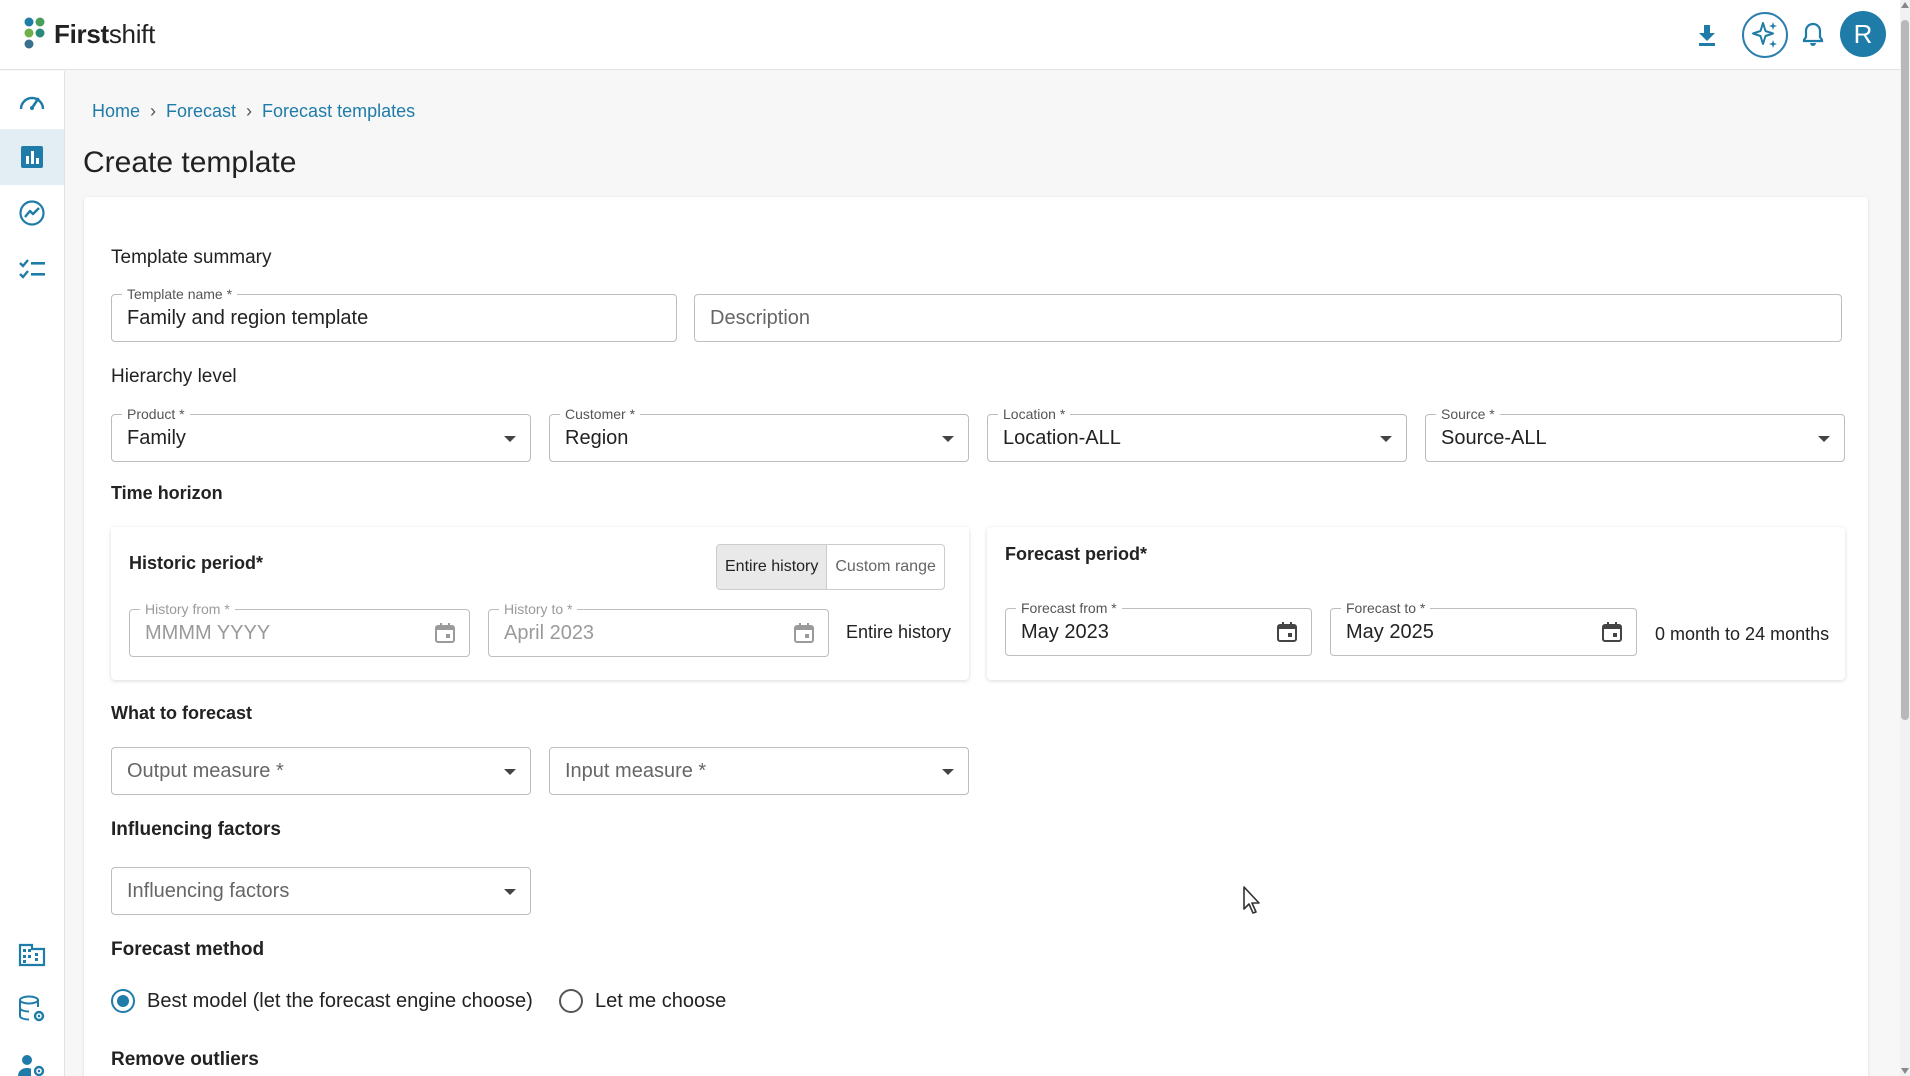  I want to click on sidebar-item-dashboard, so click(32, 101).